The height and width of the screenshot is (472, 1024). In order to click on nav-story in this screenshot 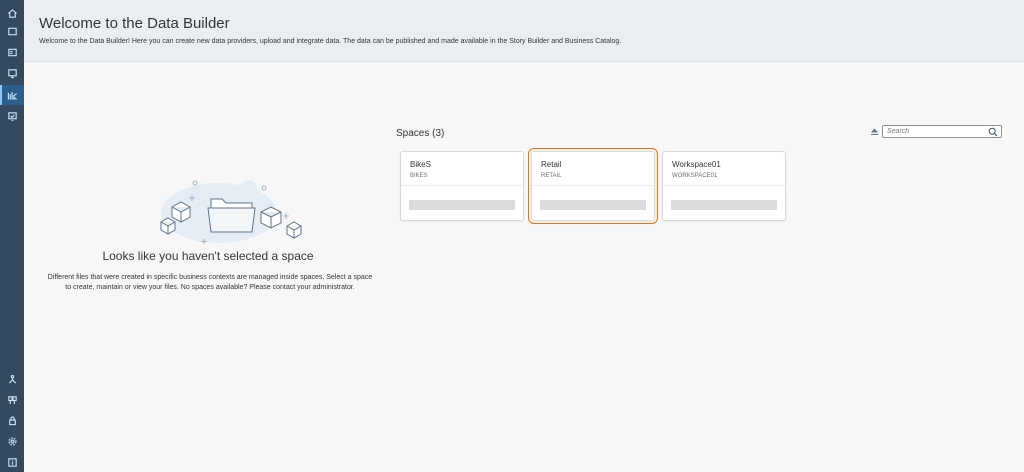, I will do `click(12, 73)`.